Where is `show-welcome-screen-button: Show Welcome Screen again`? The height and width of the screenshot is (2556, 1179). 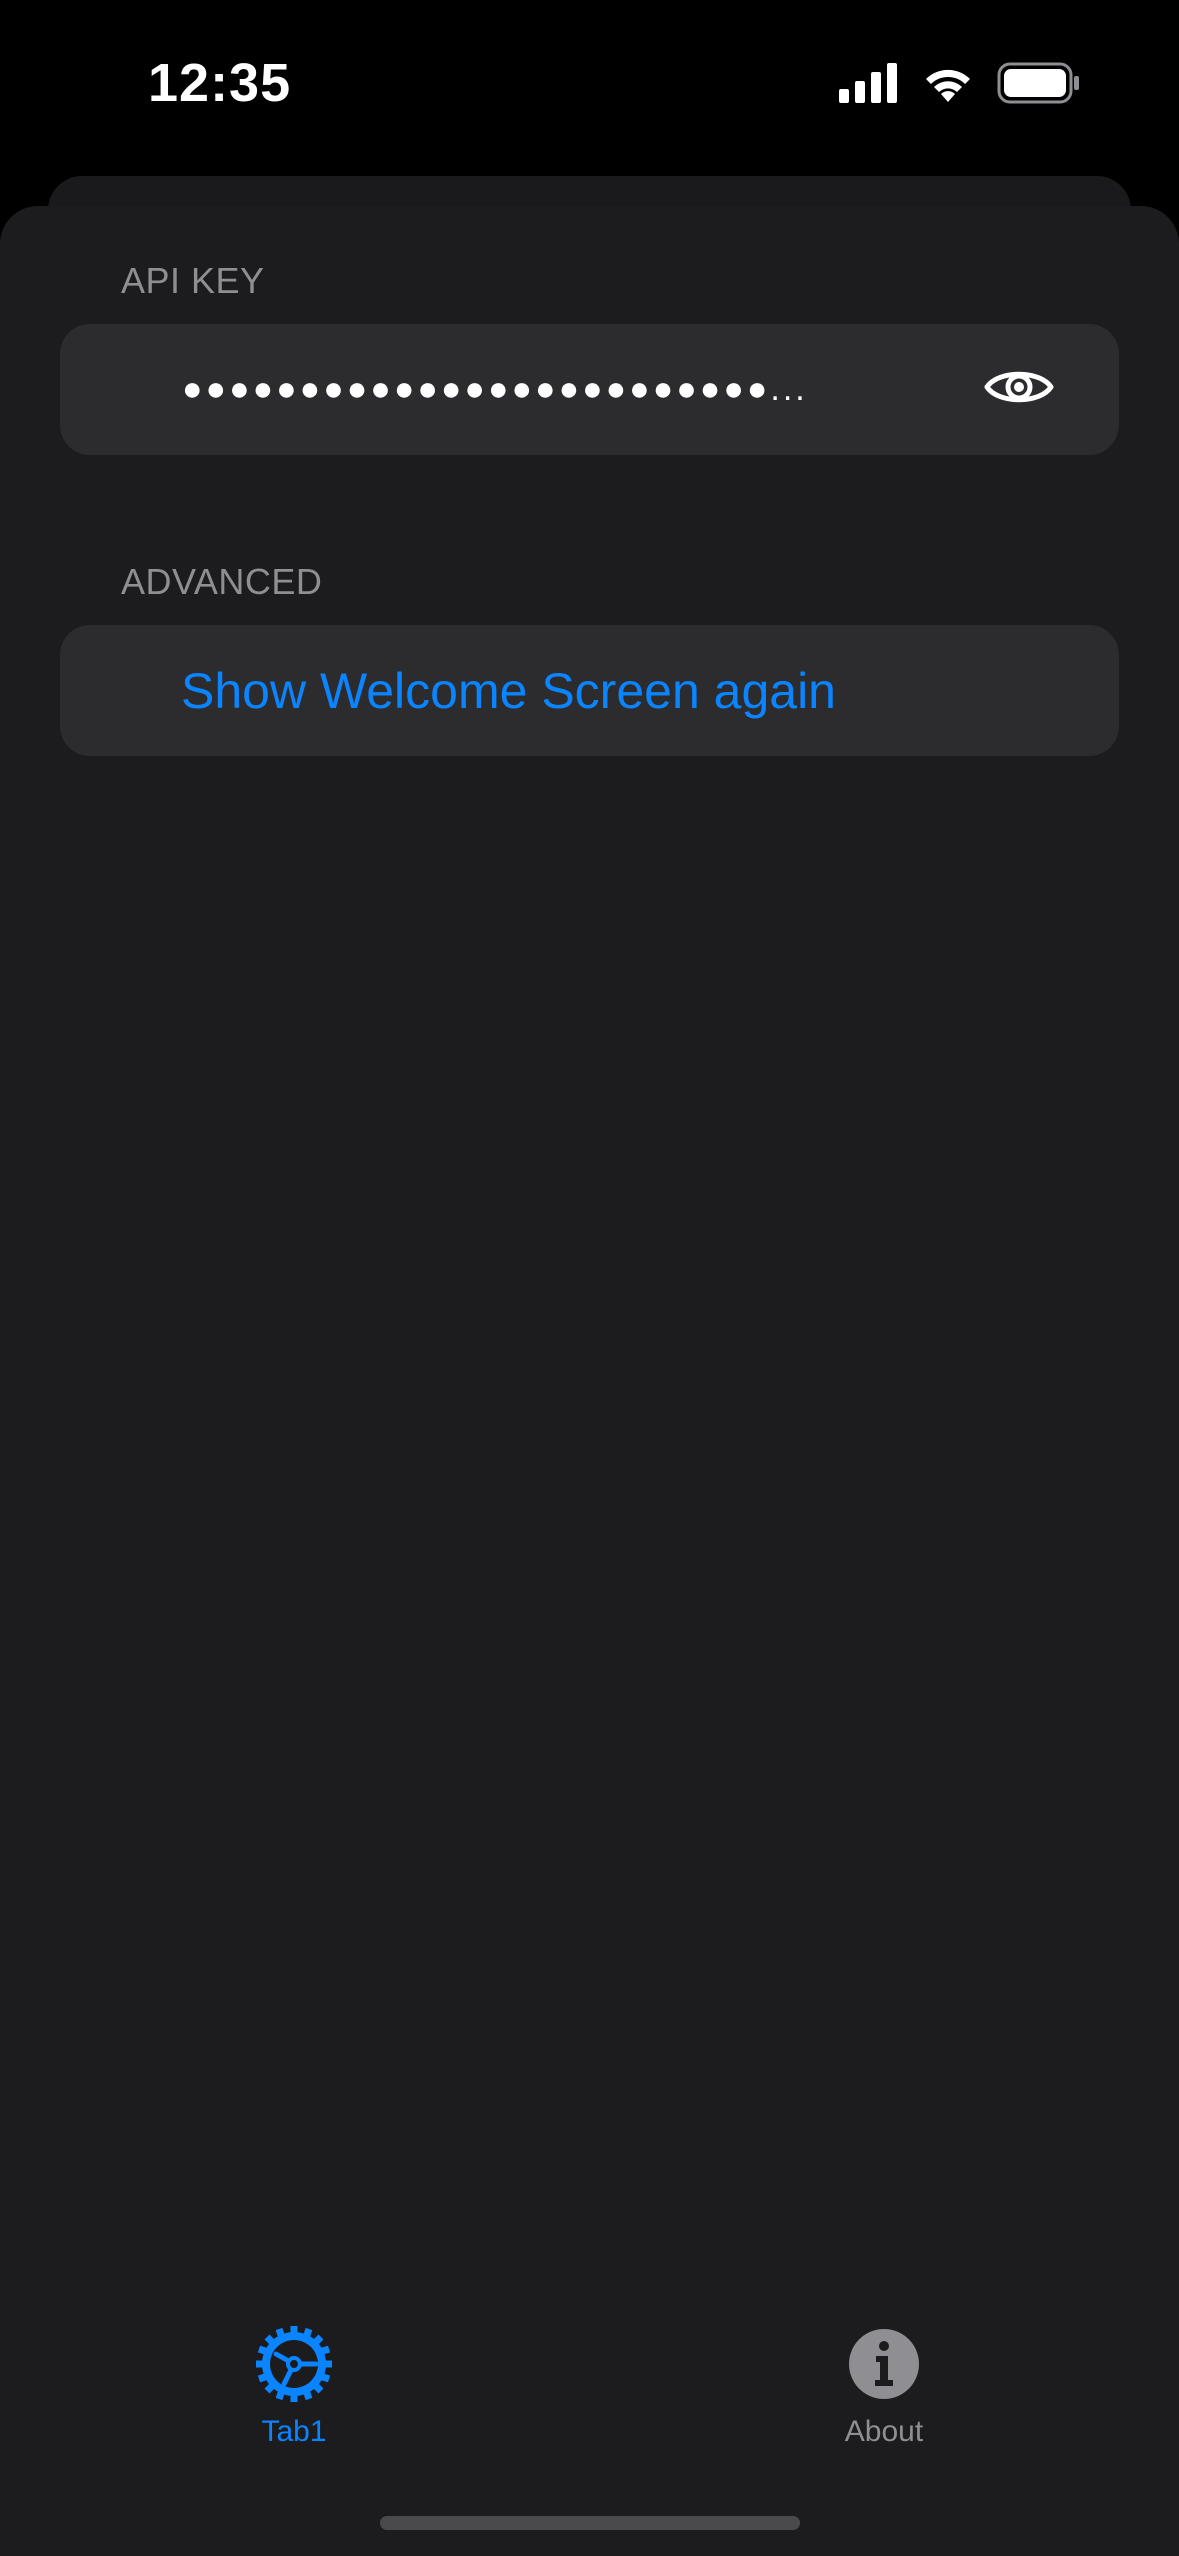
show-welcome-screen-button: Show Welcome Screen again is located at coordinates (508, 690).